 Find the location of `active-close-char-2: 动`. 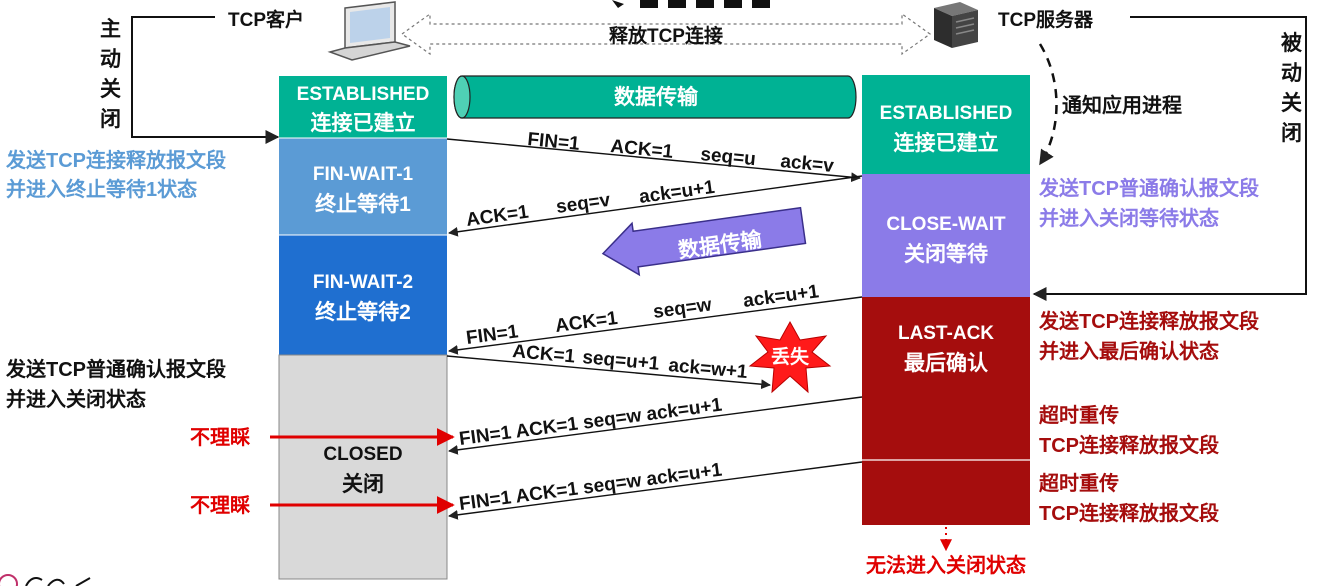

active-close-char-2: 动 is located at coordinates (110, 59).